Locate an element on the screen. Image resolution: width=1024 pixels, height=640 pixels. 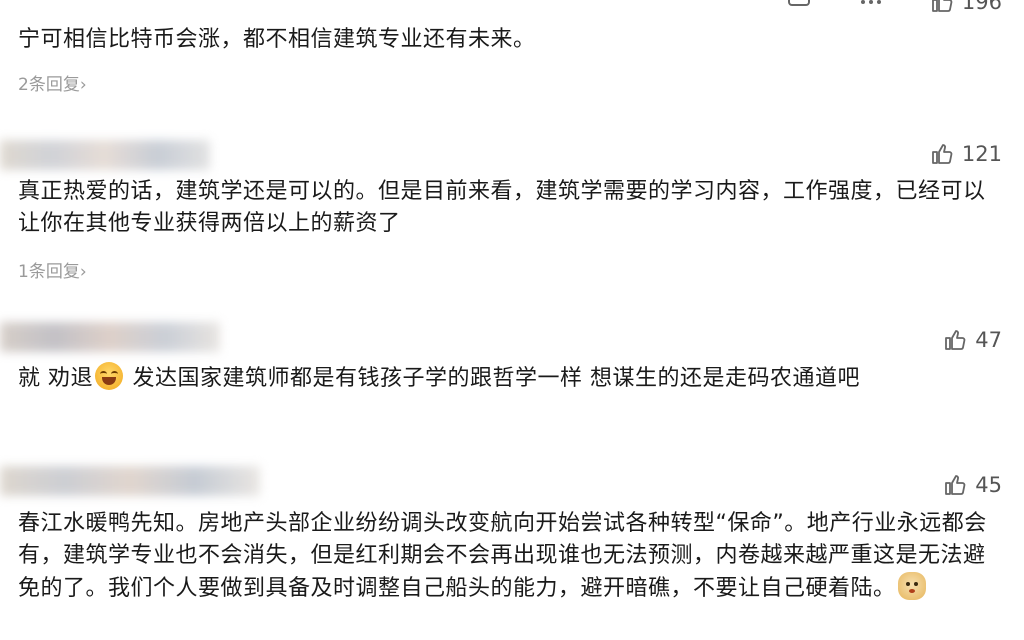
like-count: 121 is located at coordinates (981, 154).